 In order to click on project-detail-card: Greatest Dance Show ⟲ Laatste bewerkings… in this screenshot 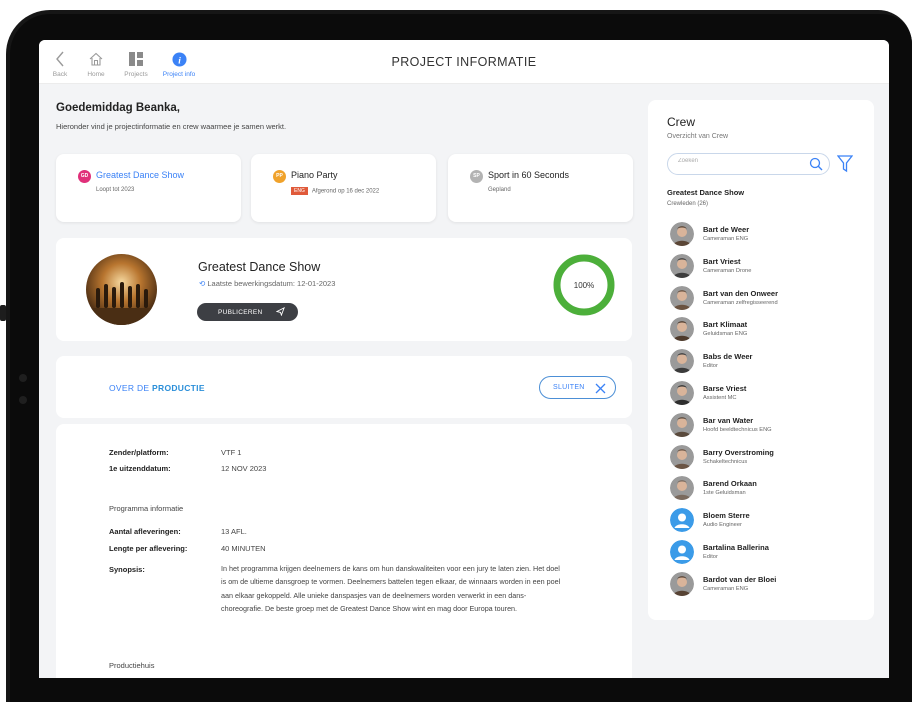, I will do `click(344, 289)`.